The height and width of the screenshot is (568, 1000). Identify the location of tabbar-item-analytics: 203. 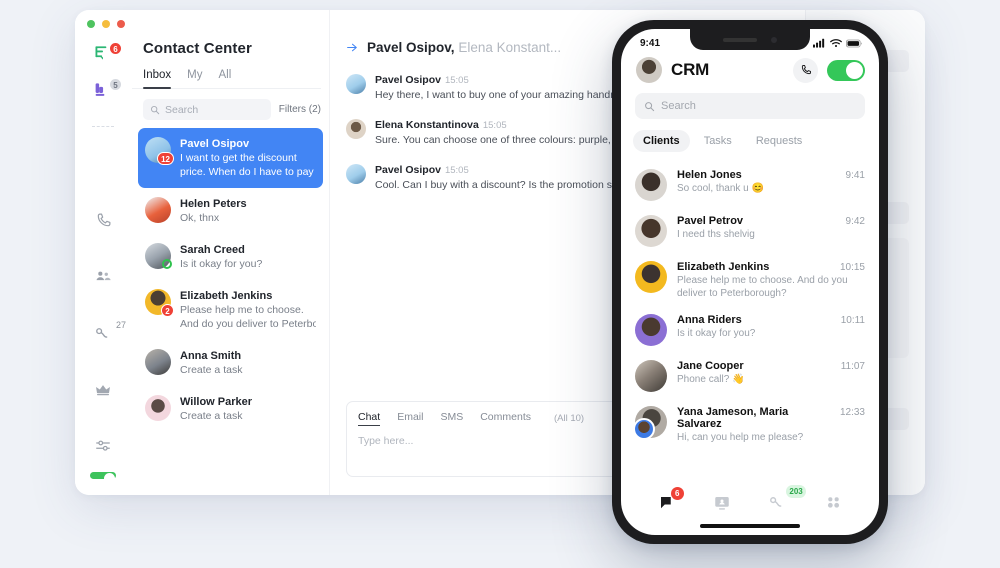
(784, 500).